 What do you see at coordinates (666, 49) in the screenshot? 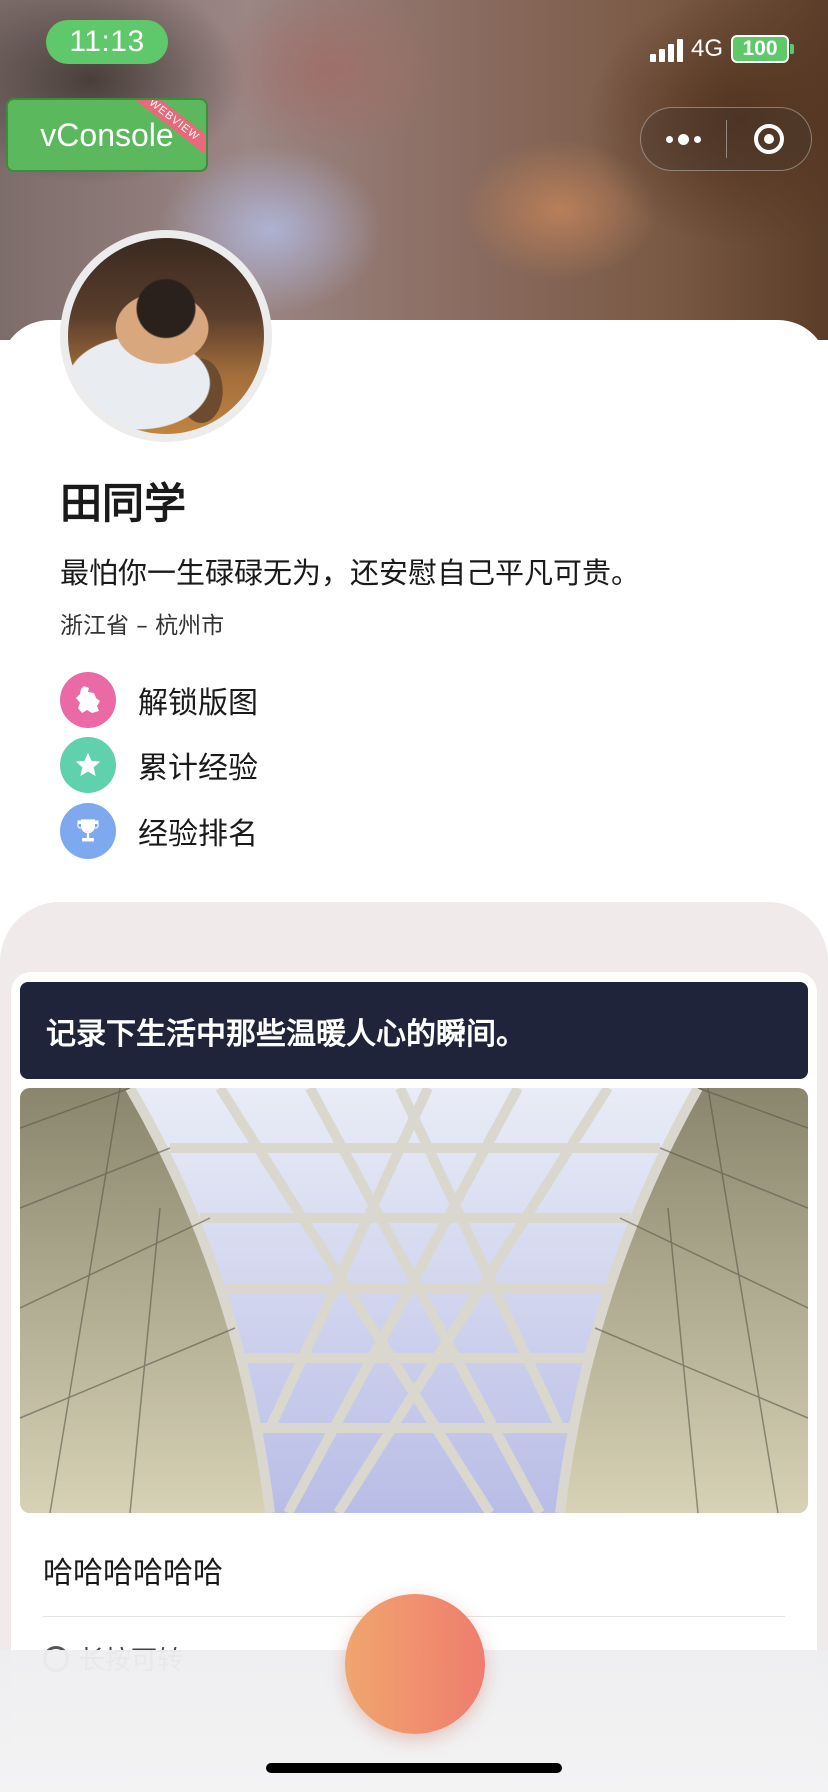
I see `signal-icon` at bounding box center [666, 49].